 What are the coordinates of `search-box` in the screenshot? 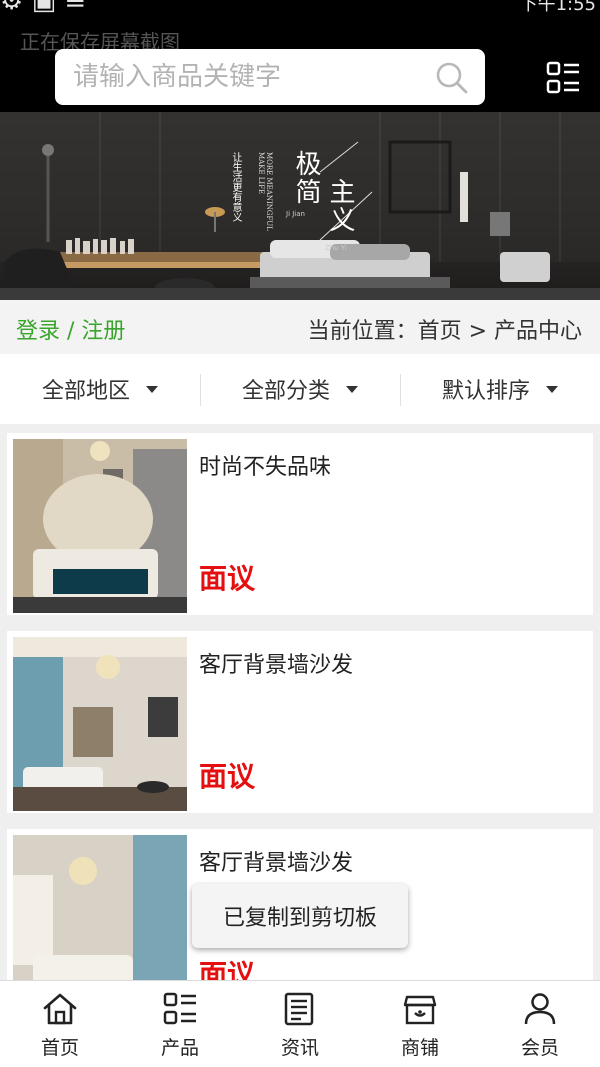 It's located at (270, 77).